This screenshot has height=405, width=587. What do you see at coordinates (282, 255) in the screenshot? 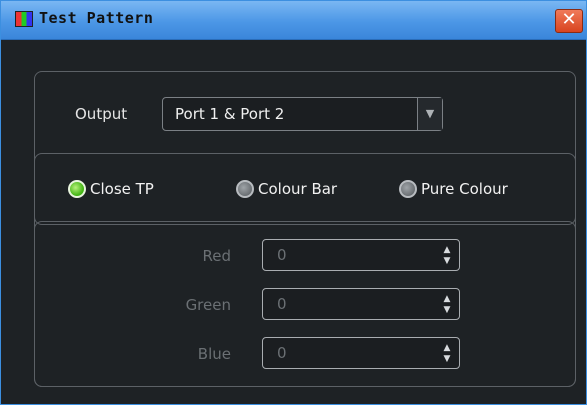
I see `red-value: 0` at bounding box center [282, 255].